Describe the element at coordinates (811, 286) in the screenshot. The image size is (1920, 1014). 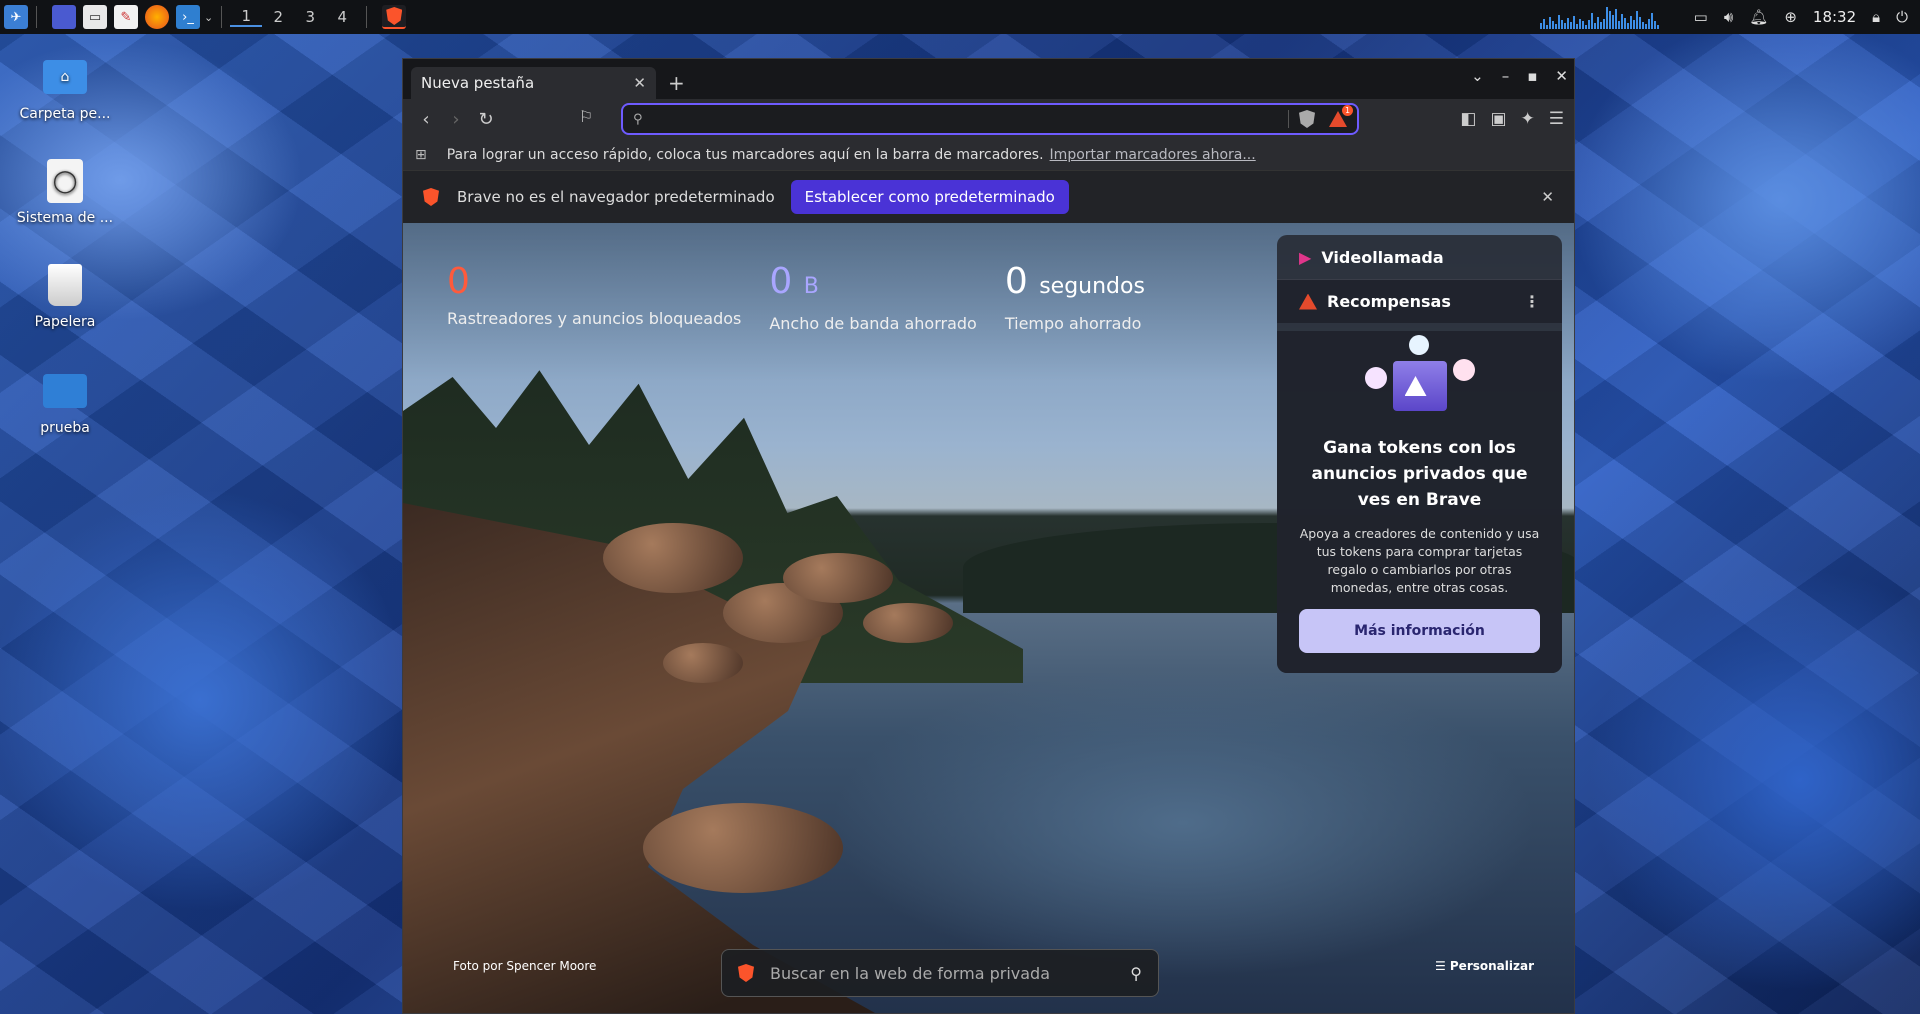
I see `bandwidth-unit: B` at that location.